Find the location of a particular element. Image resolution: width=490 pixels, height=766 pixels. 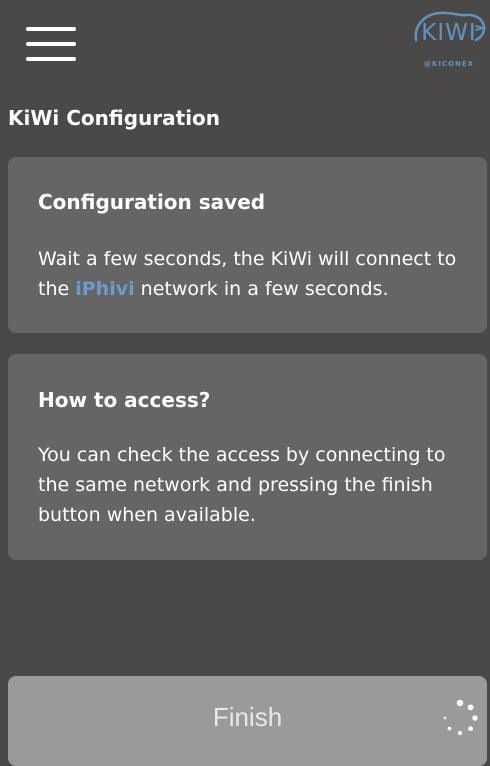

finish-button: Finish is located at coordinates (247, 721).